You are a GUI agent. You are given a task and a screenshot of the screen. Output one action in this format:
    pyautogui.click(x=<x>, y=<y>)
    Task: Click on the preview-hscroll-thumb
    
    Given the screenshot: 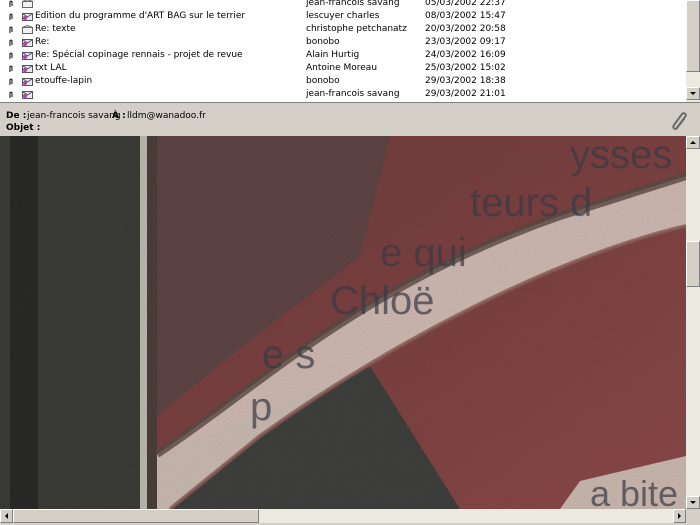 What is the action you would take?
    pyautogui.click(x=136, y=516)
    